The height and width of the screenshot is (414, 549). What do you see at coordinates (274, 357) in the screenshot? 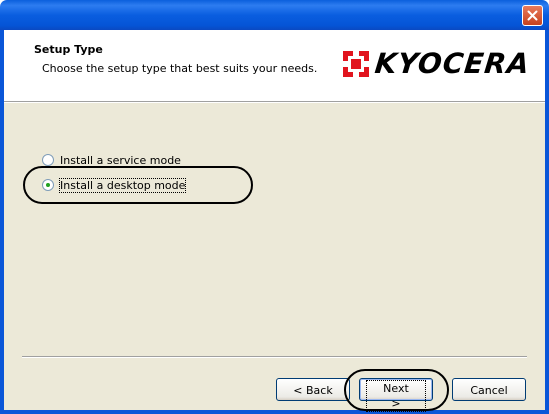
I see `footer-divider` at bounding box center [274, 357].